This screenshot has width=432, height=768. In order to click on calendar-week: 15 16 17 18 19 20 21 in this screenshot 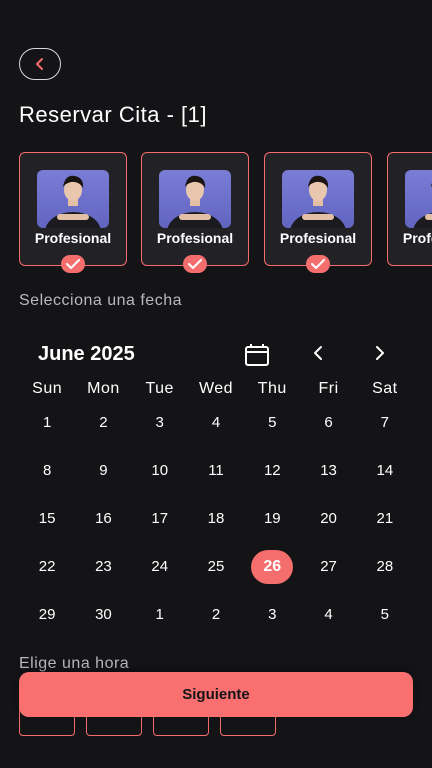, I will do `click(216, 519)`.